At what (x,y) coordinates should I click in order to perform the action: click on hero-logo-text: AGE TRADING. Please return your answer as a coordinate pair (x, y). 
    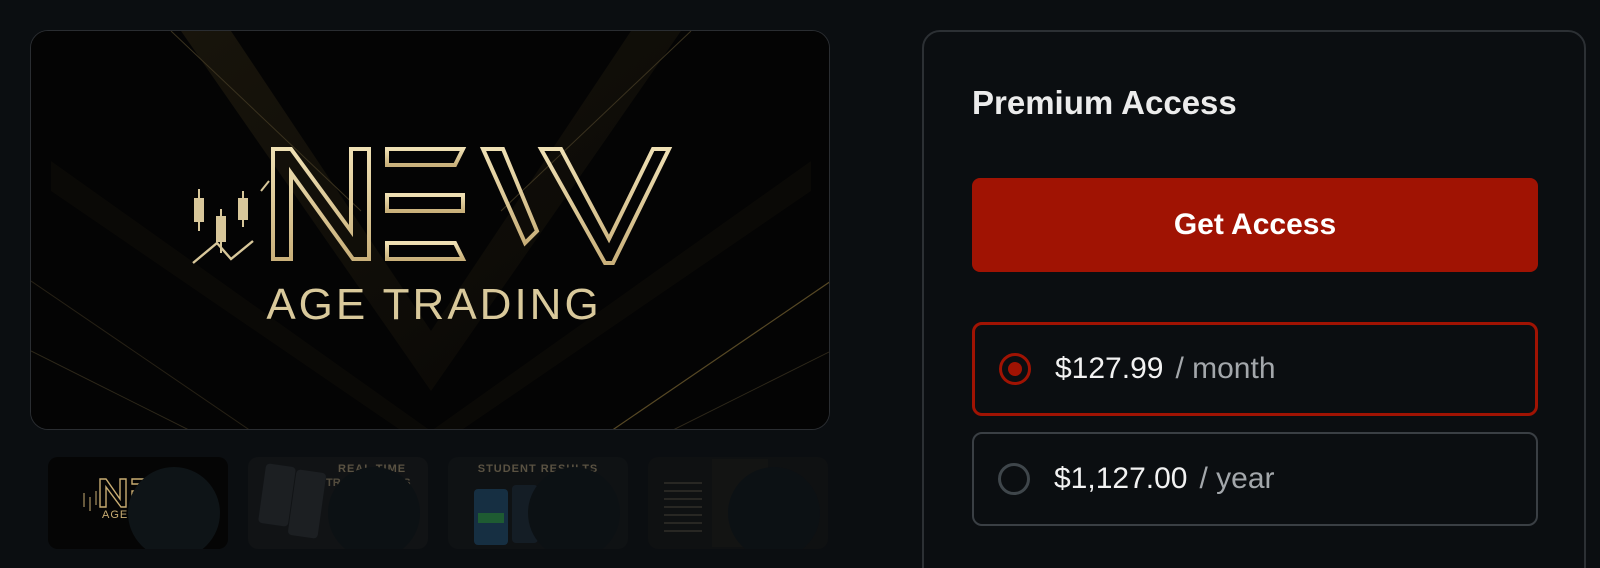
    Looking at the image, I should click on (433, 304).